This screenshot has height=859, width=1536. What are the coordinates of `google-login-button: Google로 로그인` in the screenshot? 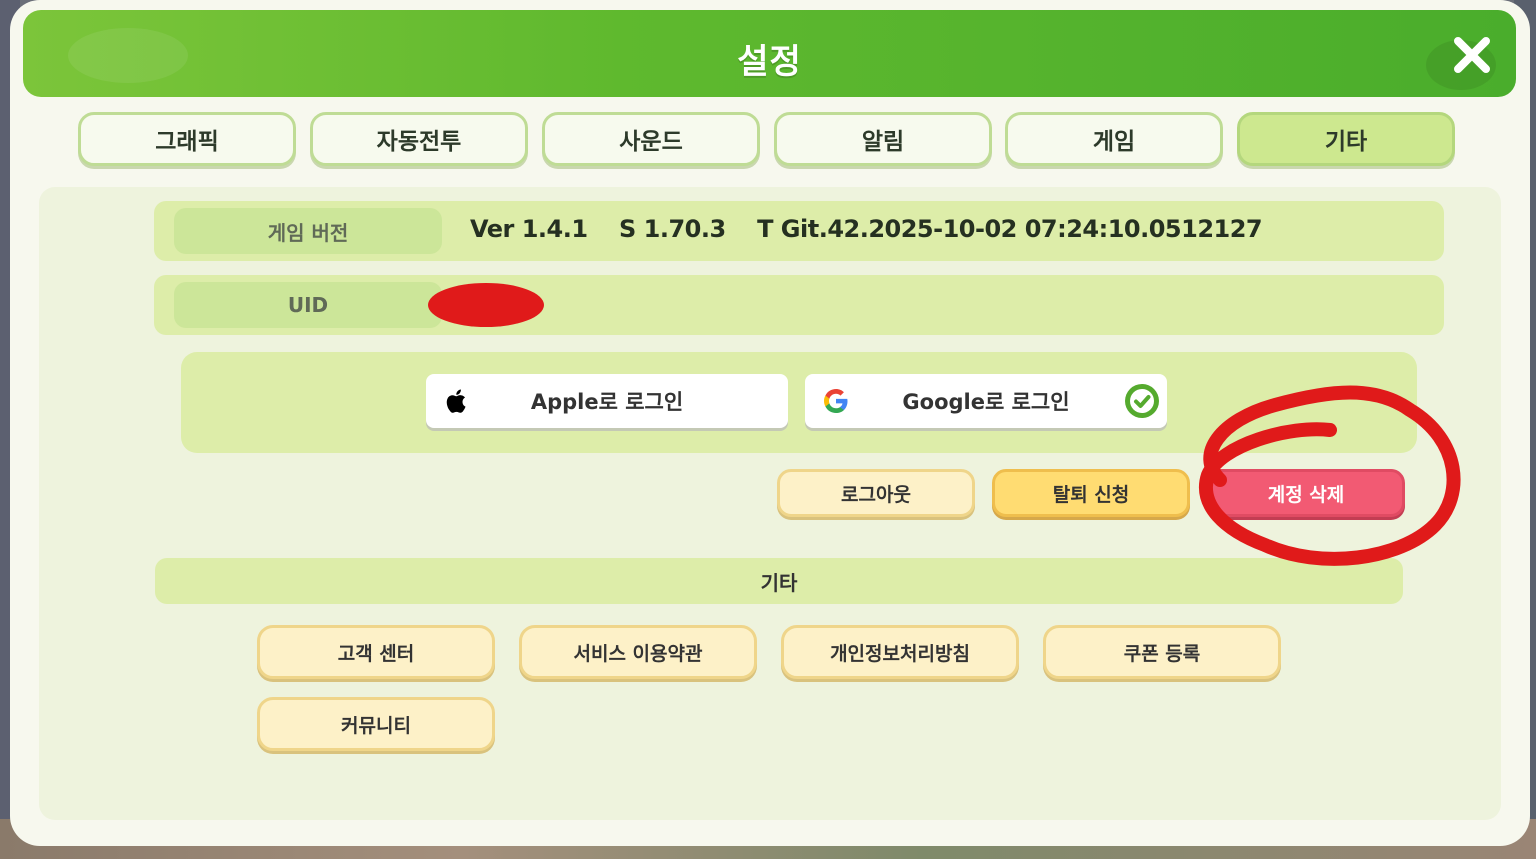 It's located at (986, 401).